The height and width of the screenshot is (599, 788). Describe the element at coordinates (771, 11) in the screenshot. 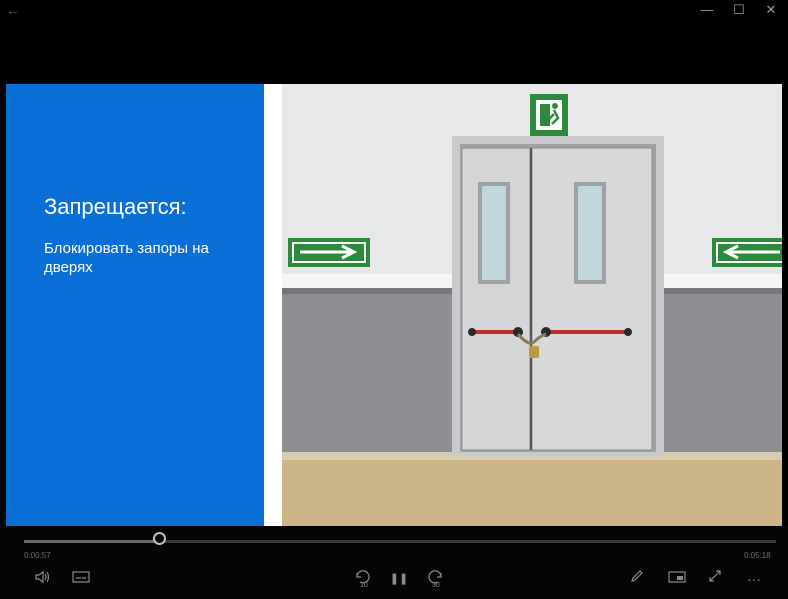

I see `close-button: ✕` at that location.